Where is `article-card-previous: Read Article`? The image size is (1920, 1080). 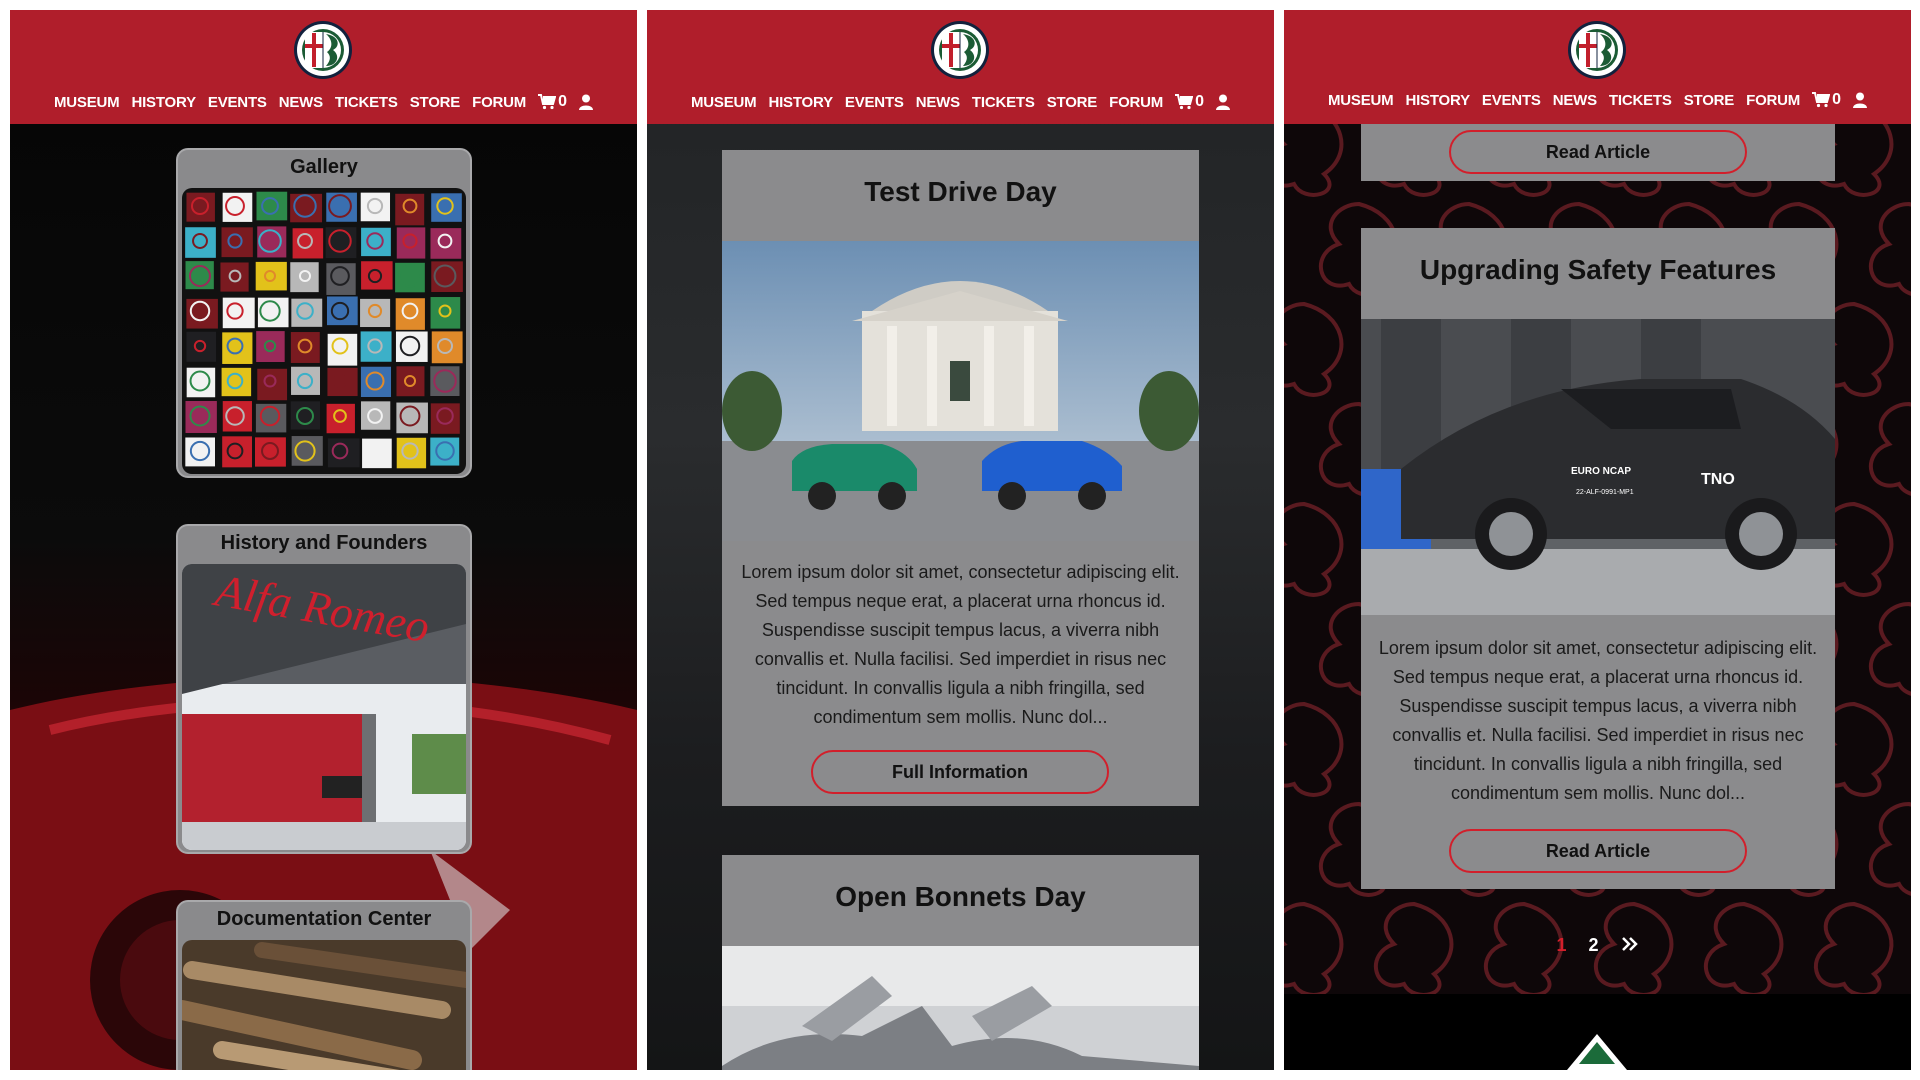 article-card-previous: Read Article is located at coordinates (1598, 152).